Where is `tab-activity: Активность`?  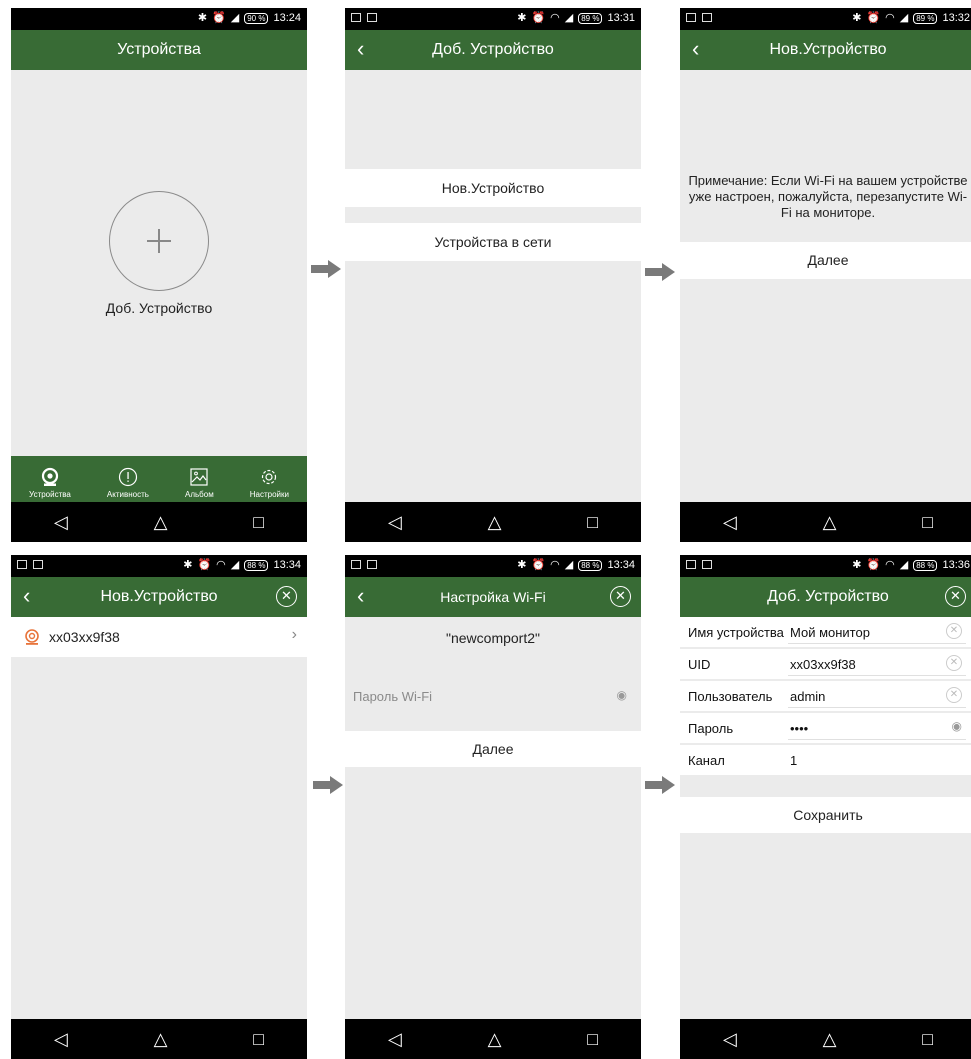 tab-activity: Активность is located at coordinates (128, 481).